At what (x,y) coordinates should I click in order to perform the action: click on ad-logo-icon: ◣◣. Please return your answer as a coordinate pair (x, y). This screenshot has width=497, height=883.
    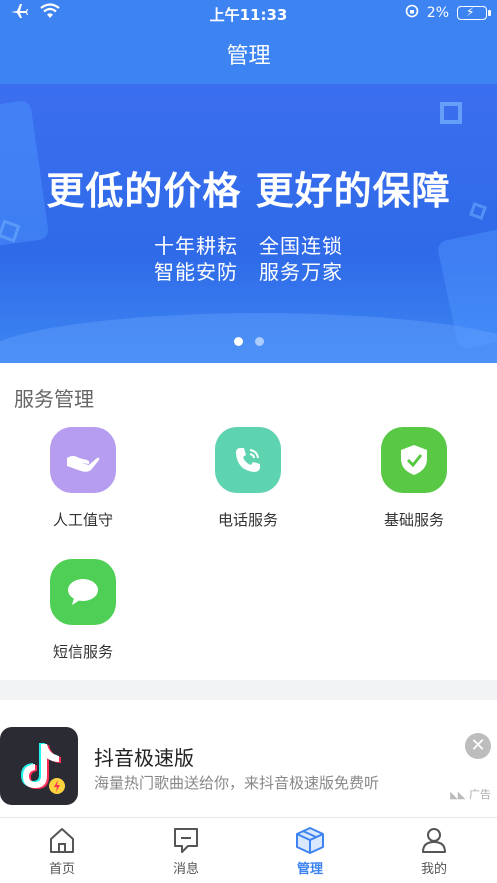
    Looking at the image, I should click on (458, 795).